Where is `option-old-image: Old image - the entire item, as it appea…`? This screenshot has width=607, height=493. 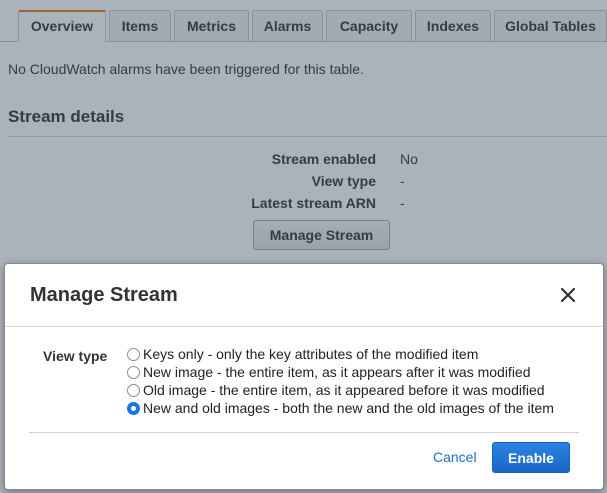
option-old-image: Old image - the entire item, as it appea… is located at coordinates (336, 390).